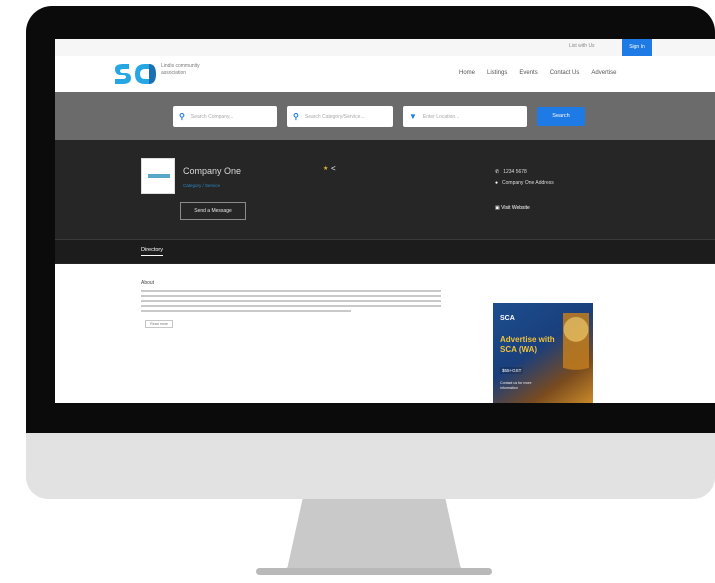  Describe the element at coordinates (212, 171) in the screenshot. I see `company-name: Company One` at that location.